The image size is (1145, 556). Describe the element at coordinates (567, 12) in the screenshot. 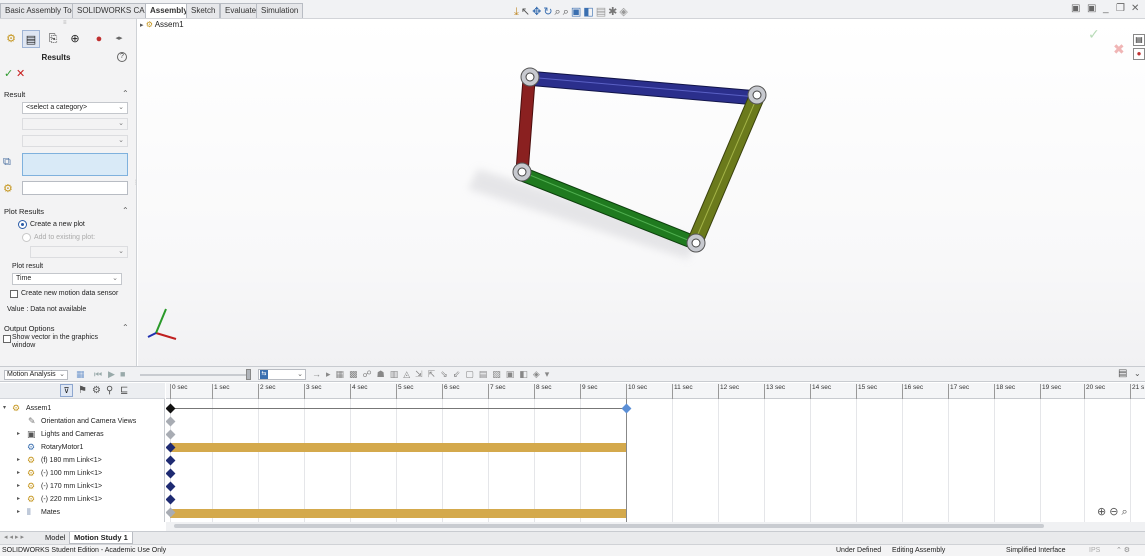

I see `zoom-icon: ⌕` at that location.